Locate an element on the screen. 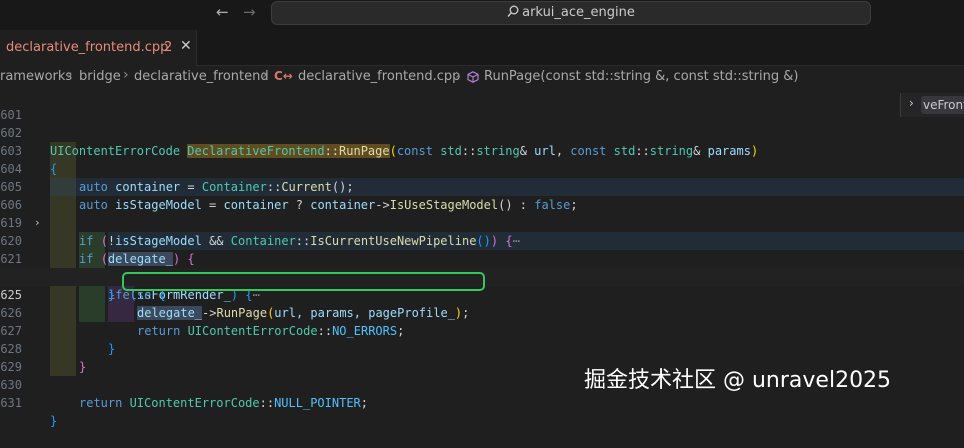 This screenshot has width=964, height=448. code-line: 603 { is located at coordinates (482, 150).